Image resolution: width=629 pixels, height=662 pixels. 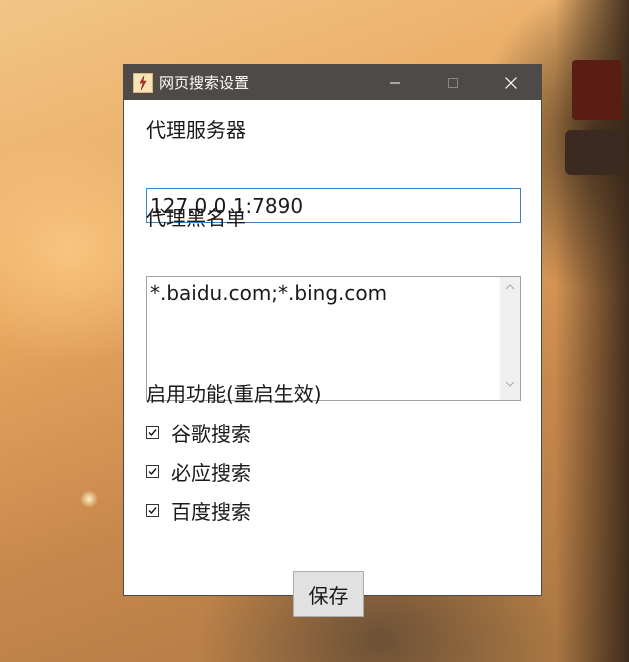 I want to click on minimize-icon, so click(x=395, y=82).